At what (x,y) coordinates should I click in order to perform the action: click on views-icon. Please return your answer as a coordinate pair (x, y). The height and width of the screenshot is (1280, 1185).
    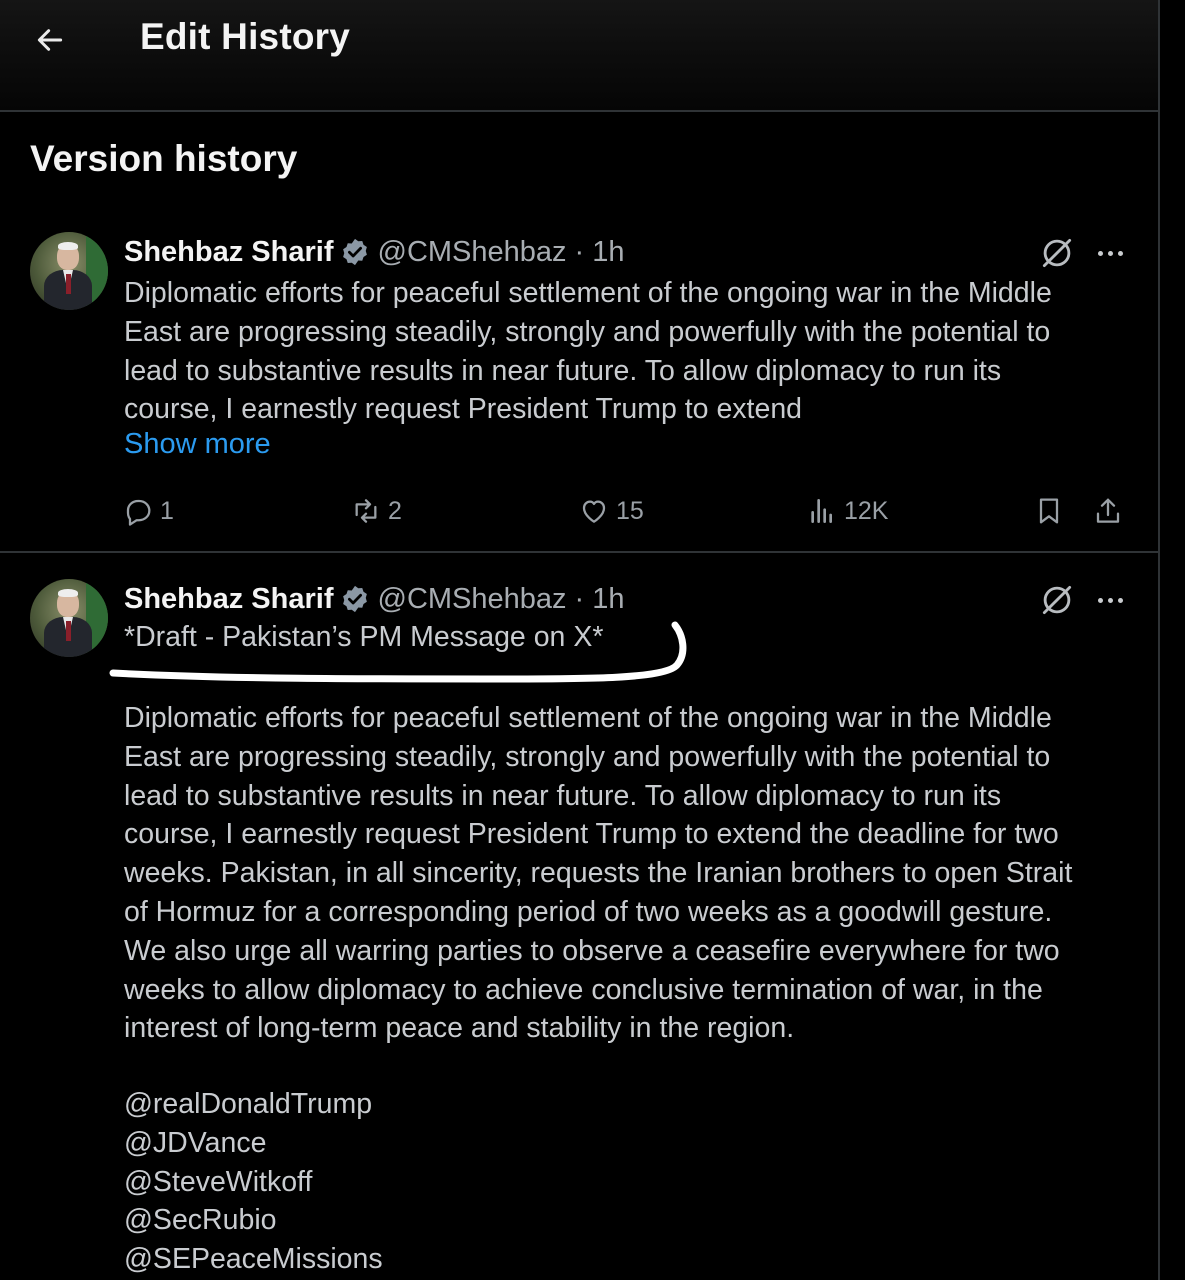
    Looking at the image, I should click on (821, 511).